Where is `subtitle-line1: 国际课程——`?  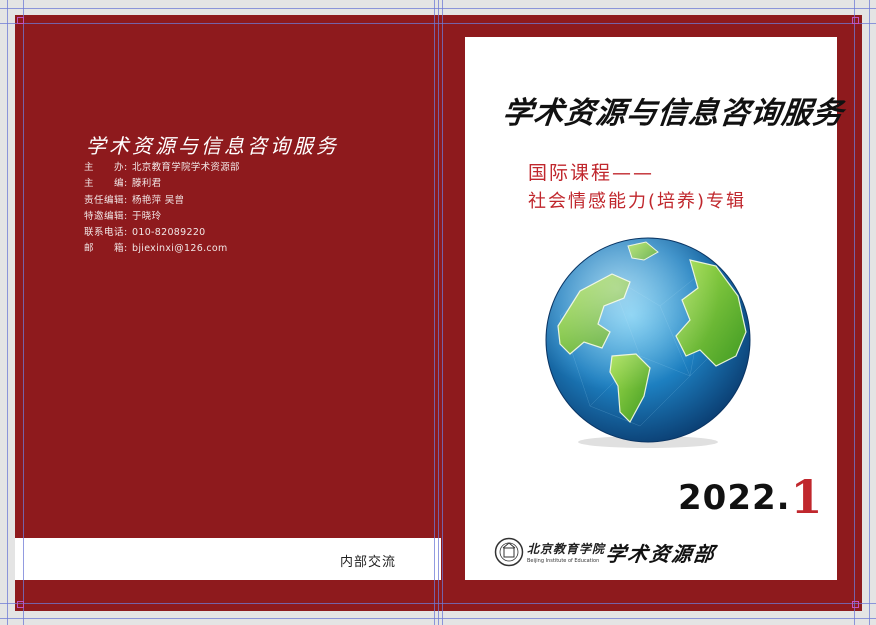 subtitle-line1: 国际课程—— is located at coordinates (591, 173).